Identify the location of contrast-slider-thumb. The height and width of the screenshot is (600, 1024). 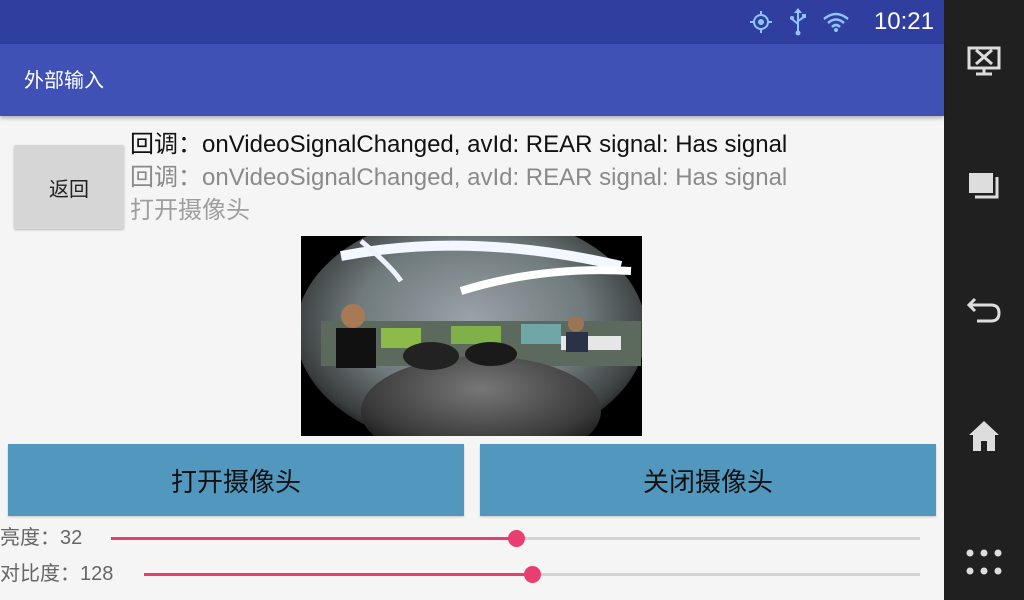
(532, 574).